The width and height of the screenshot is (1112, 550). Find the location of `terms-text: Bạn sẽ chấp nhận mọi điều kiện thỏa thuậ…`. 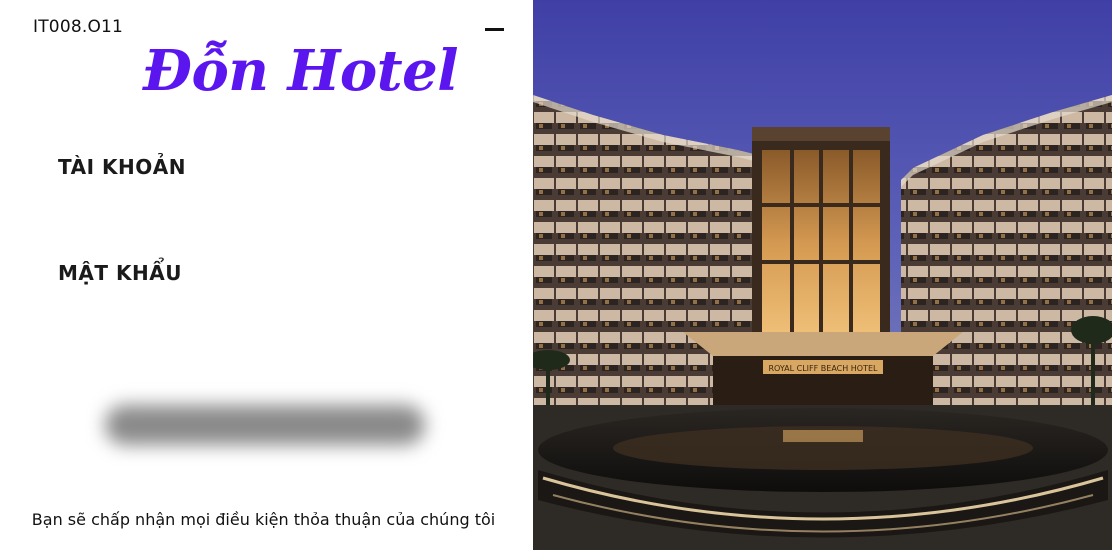

terms-text: Bạn sẽ chấp nhận mọi điều kiện thỏa thuậ… is located at coordinates (263, 519).